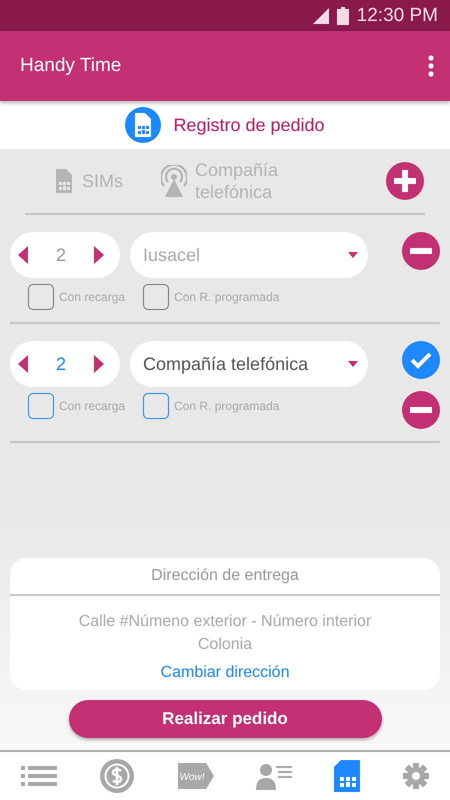  Describe the element at coordinates (225, 719) in the screenshot. I see `submit-button: Realizar pedido` at that location.